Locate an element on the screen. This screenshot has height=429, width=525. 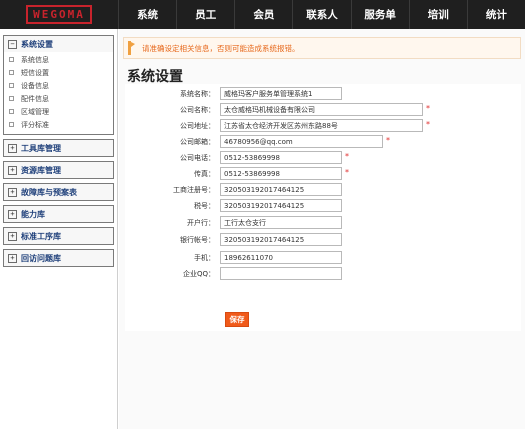
sidebar-group-label: 回访问题库 is located at coordinates (41, 258).